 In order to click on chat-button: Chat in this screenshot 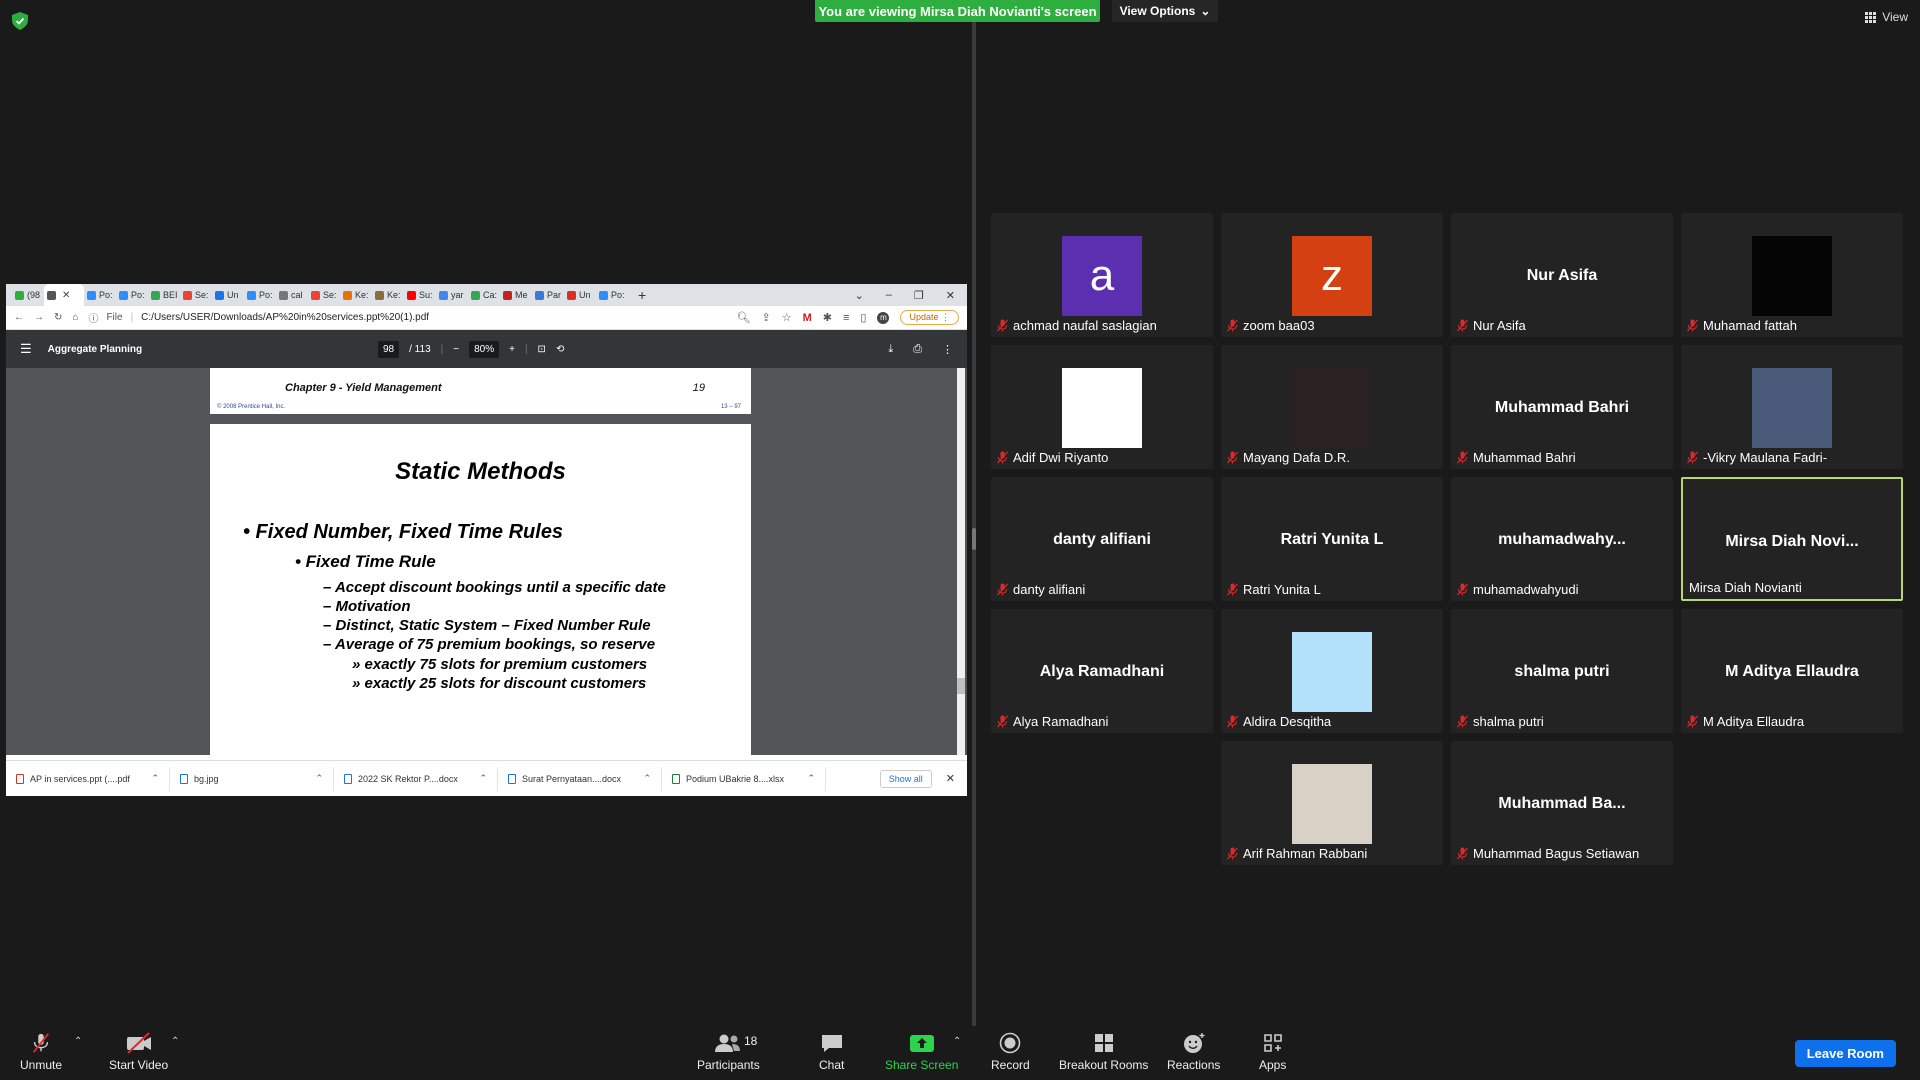, I will do `click(831, 1052)`.